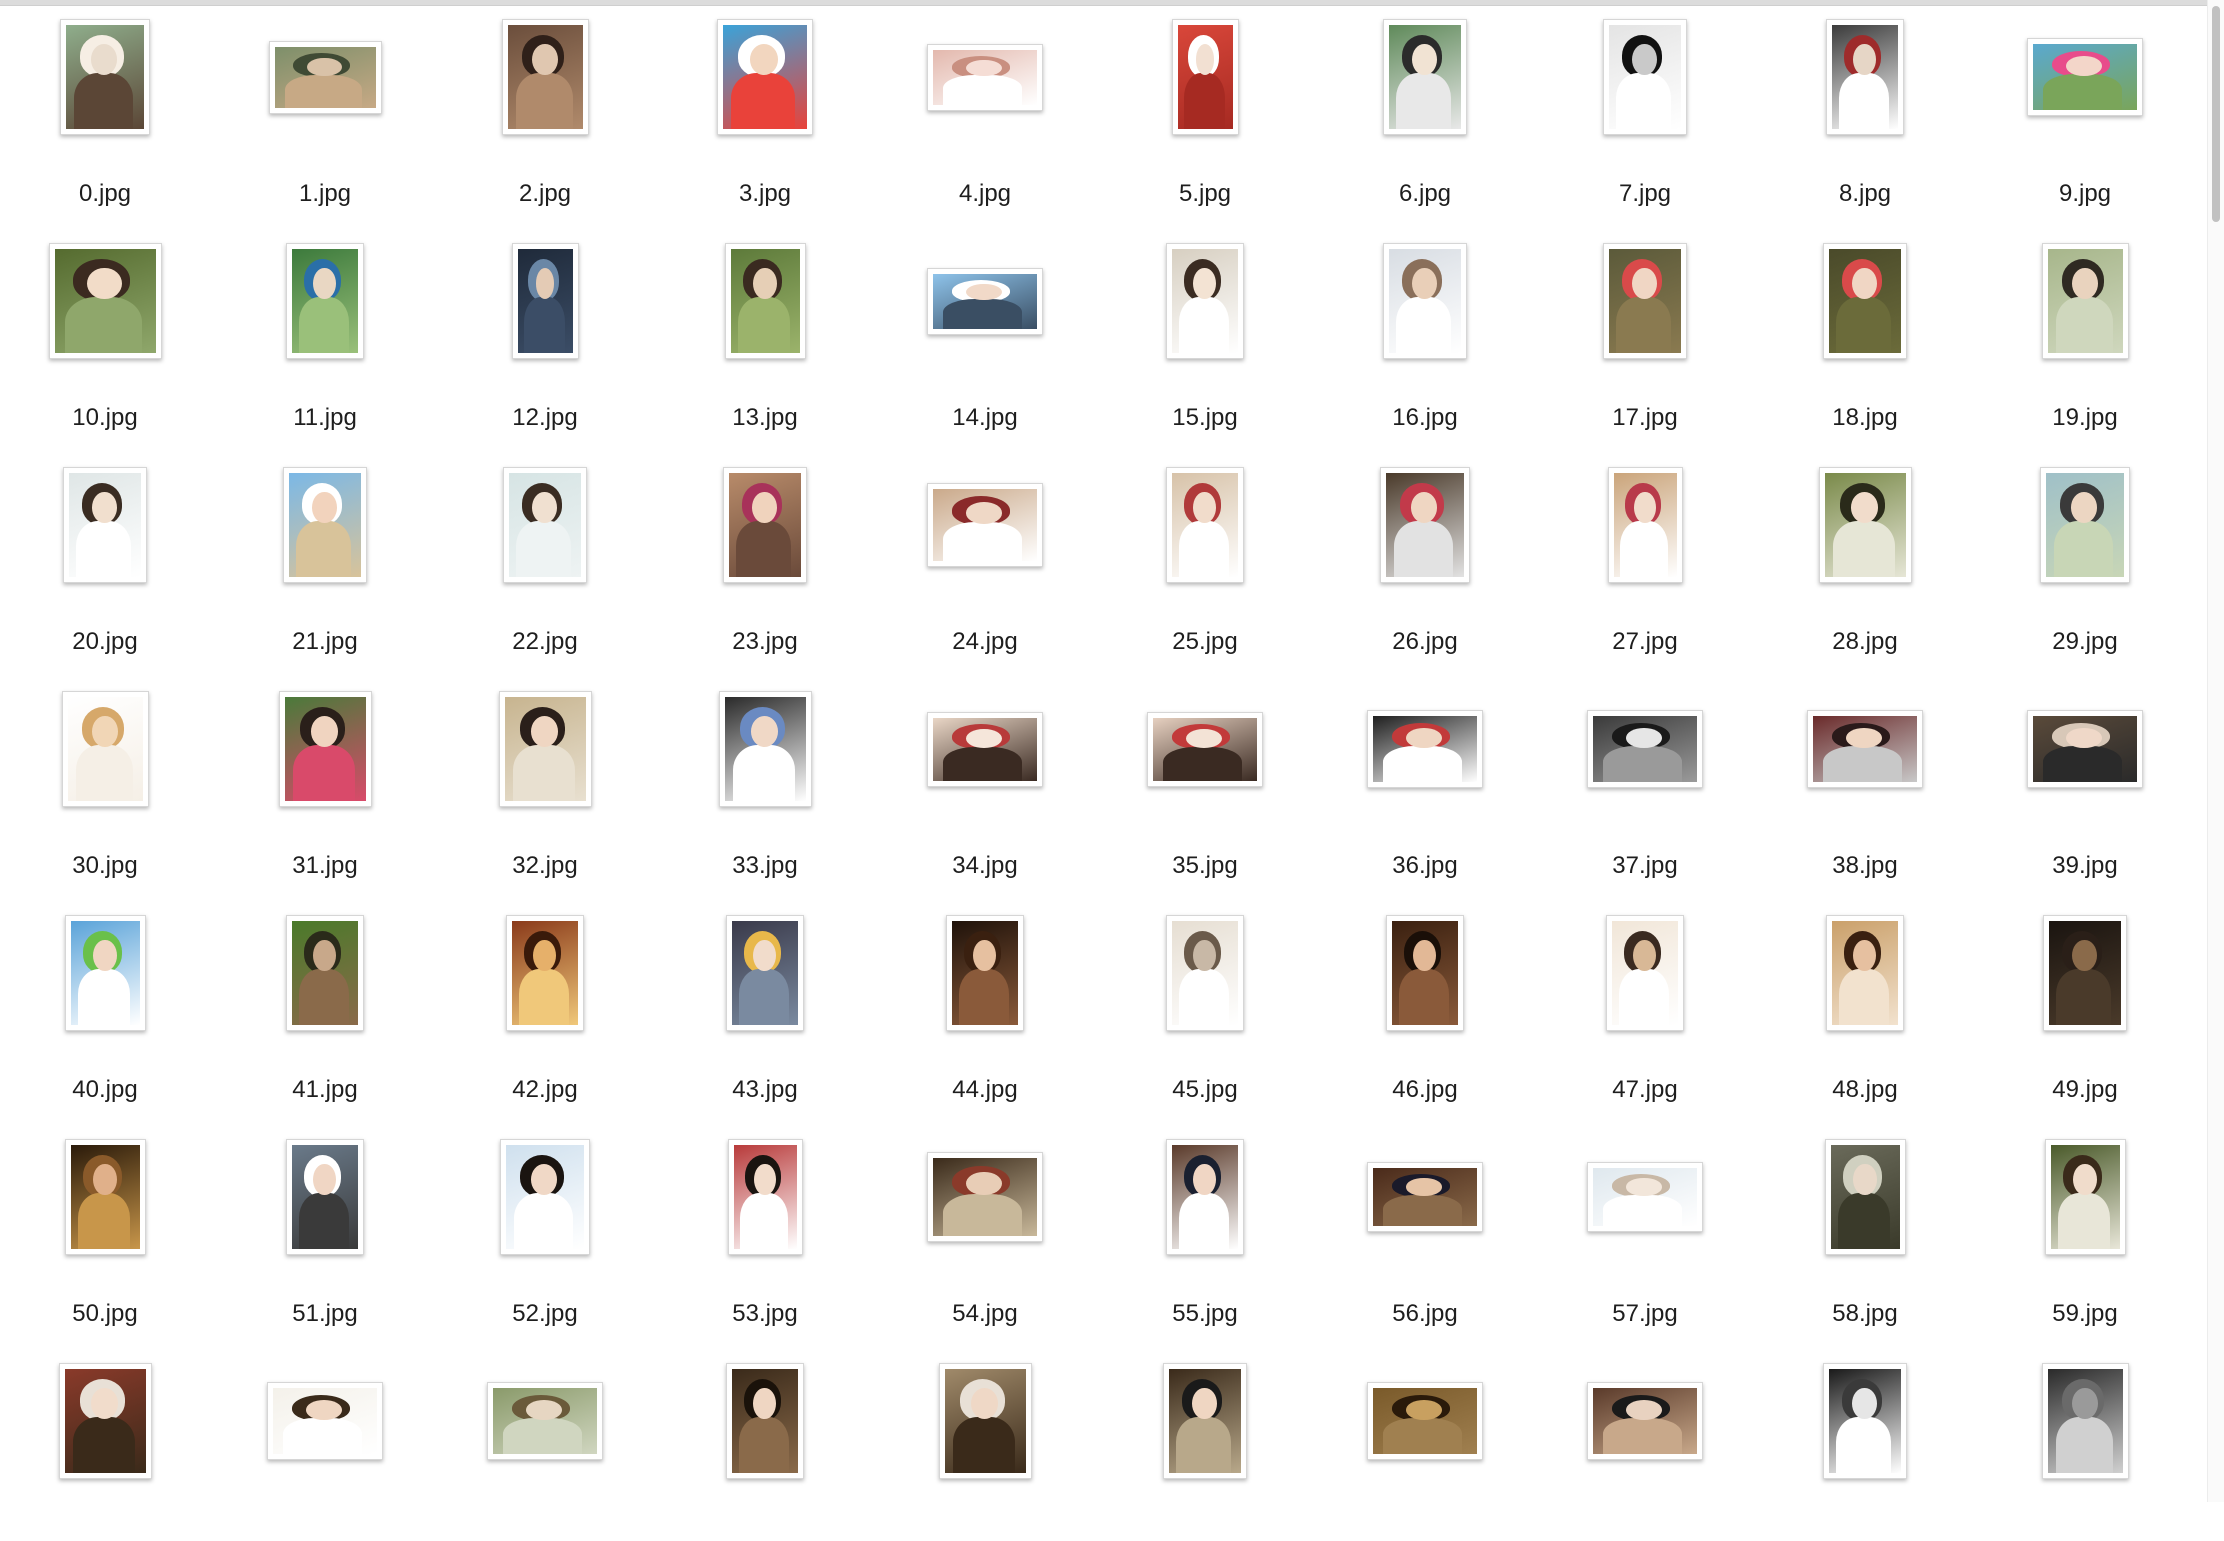 The width and height of the screenshot is (2224, 1541). I want to click on file-item: 27.jpg, so click(1645, 560).